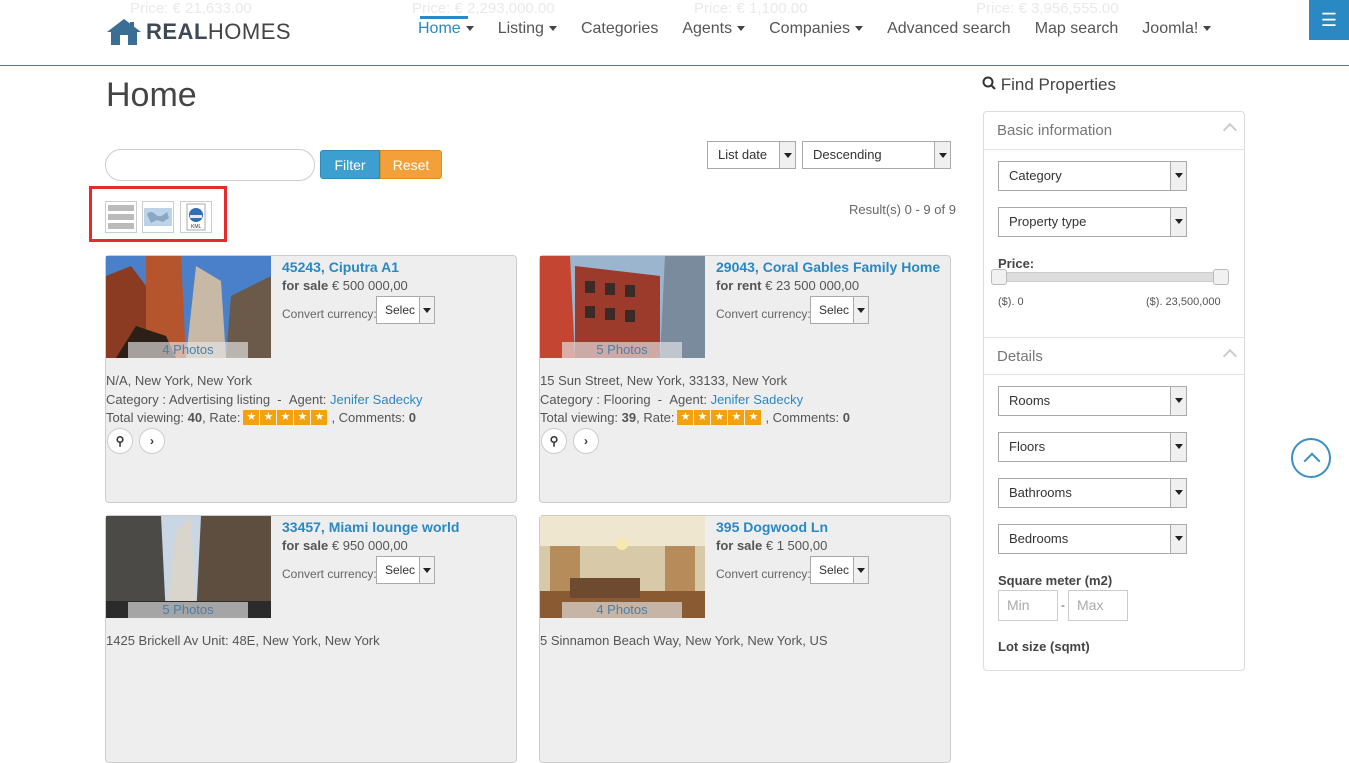  What do you see at coordinates (350, 164) in the screenshot?
I see `filter-button: Filter` at bounding box center [350, 164].